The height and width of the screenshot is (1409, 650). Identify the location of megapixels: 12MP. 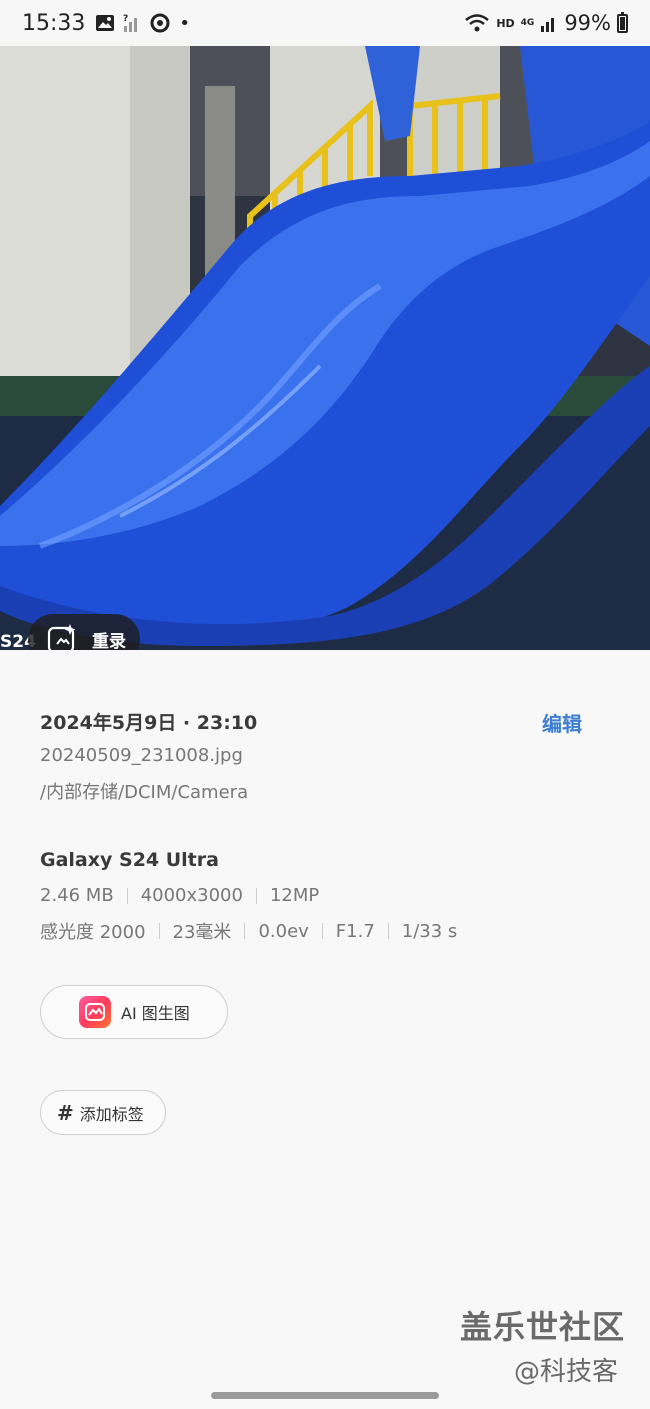
(294, 895).